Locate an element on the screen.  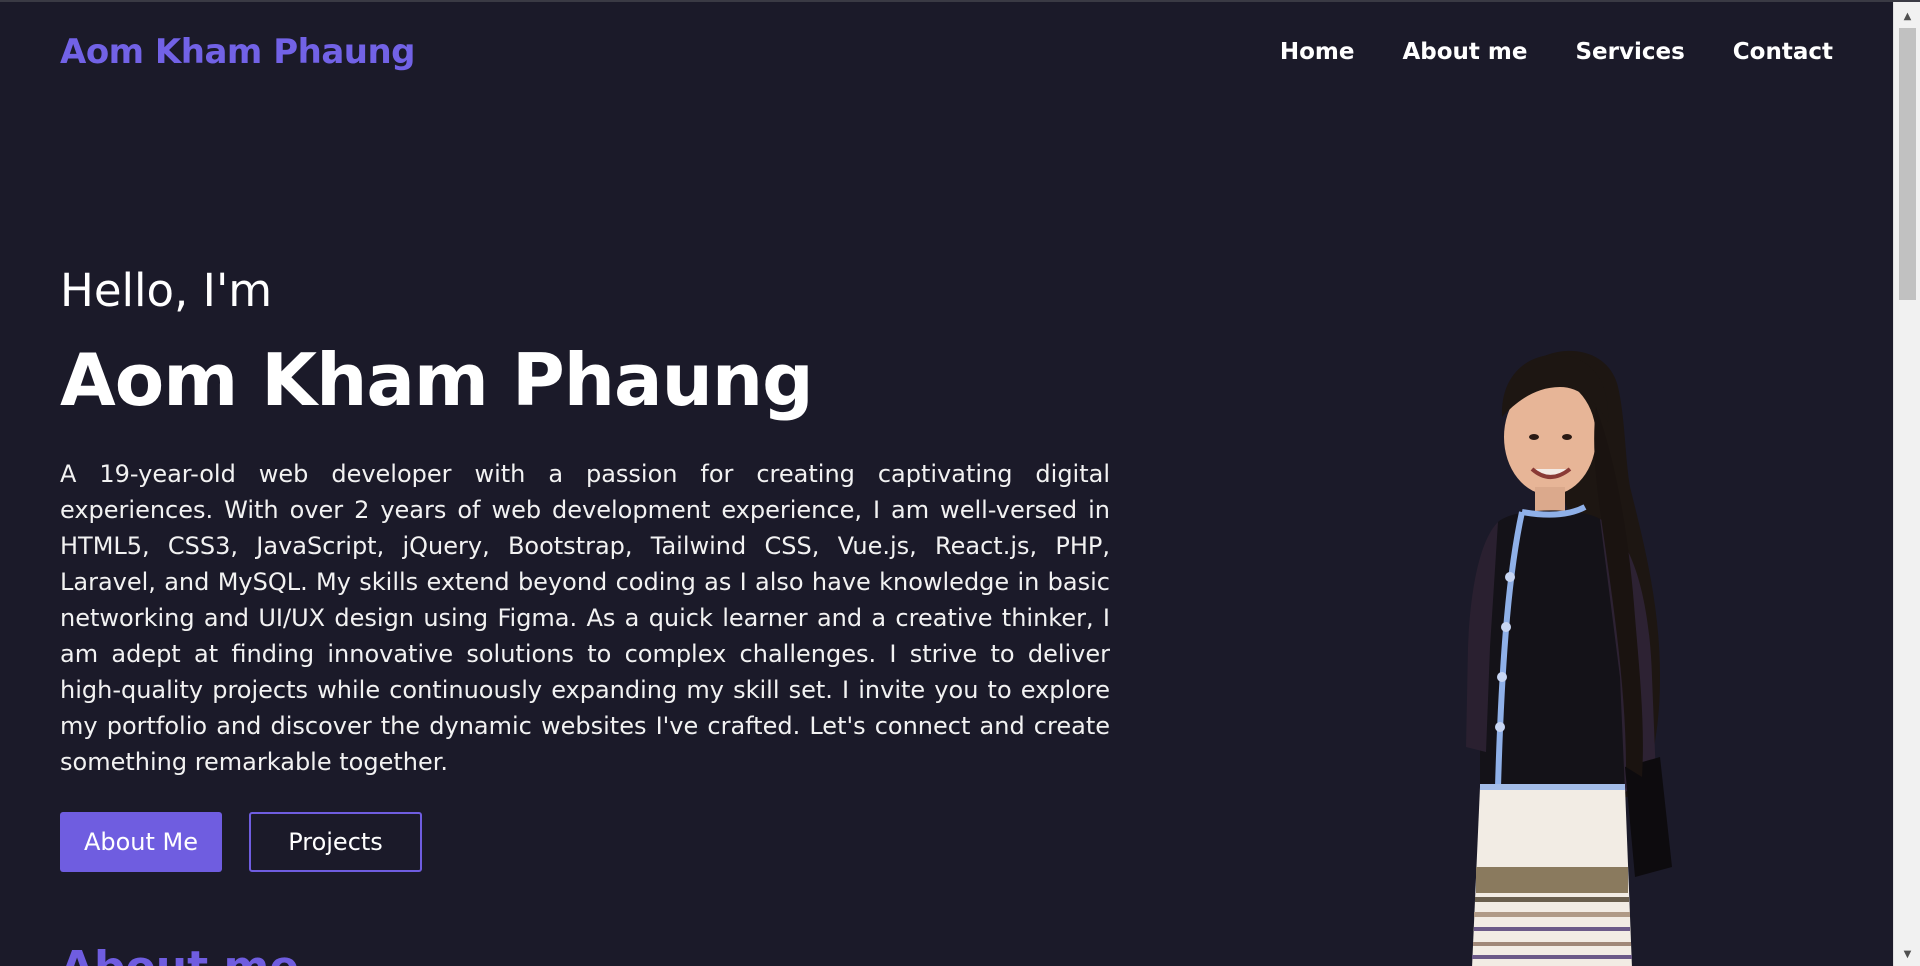
about-section-heading: About me is located at coordinates (179, 954).